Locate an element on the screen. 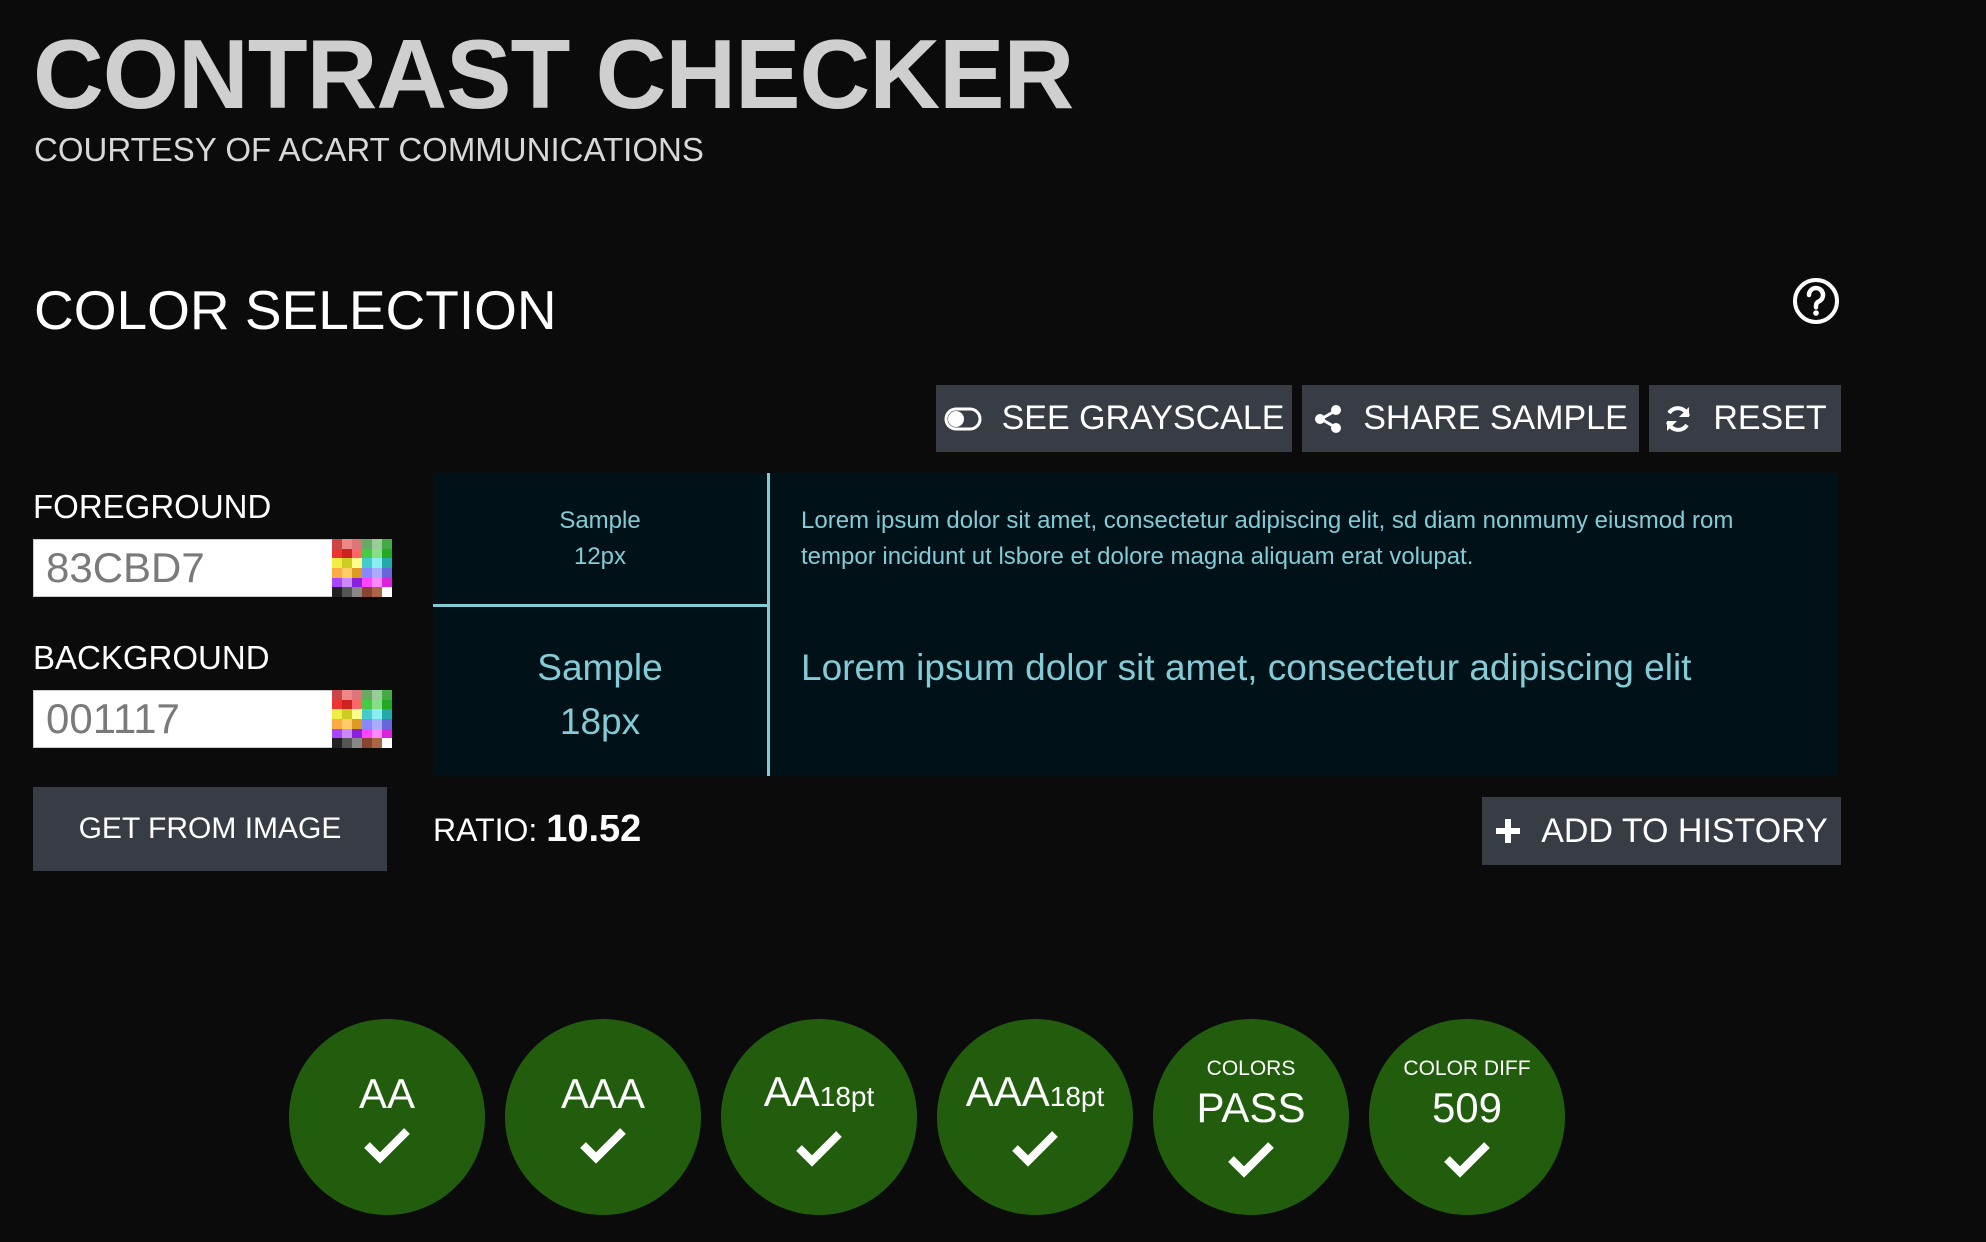 Image resolution: width=1986 pixels, height=1242 pixels. question-circle-icon is located at coordinates (1816, 301).